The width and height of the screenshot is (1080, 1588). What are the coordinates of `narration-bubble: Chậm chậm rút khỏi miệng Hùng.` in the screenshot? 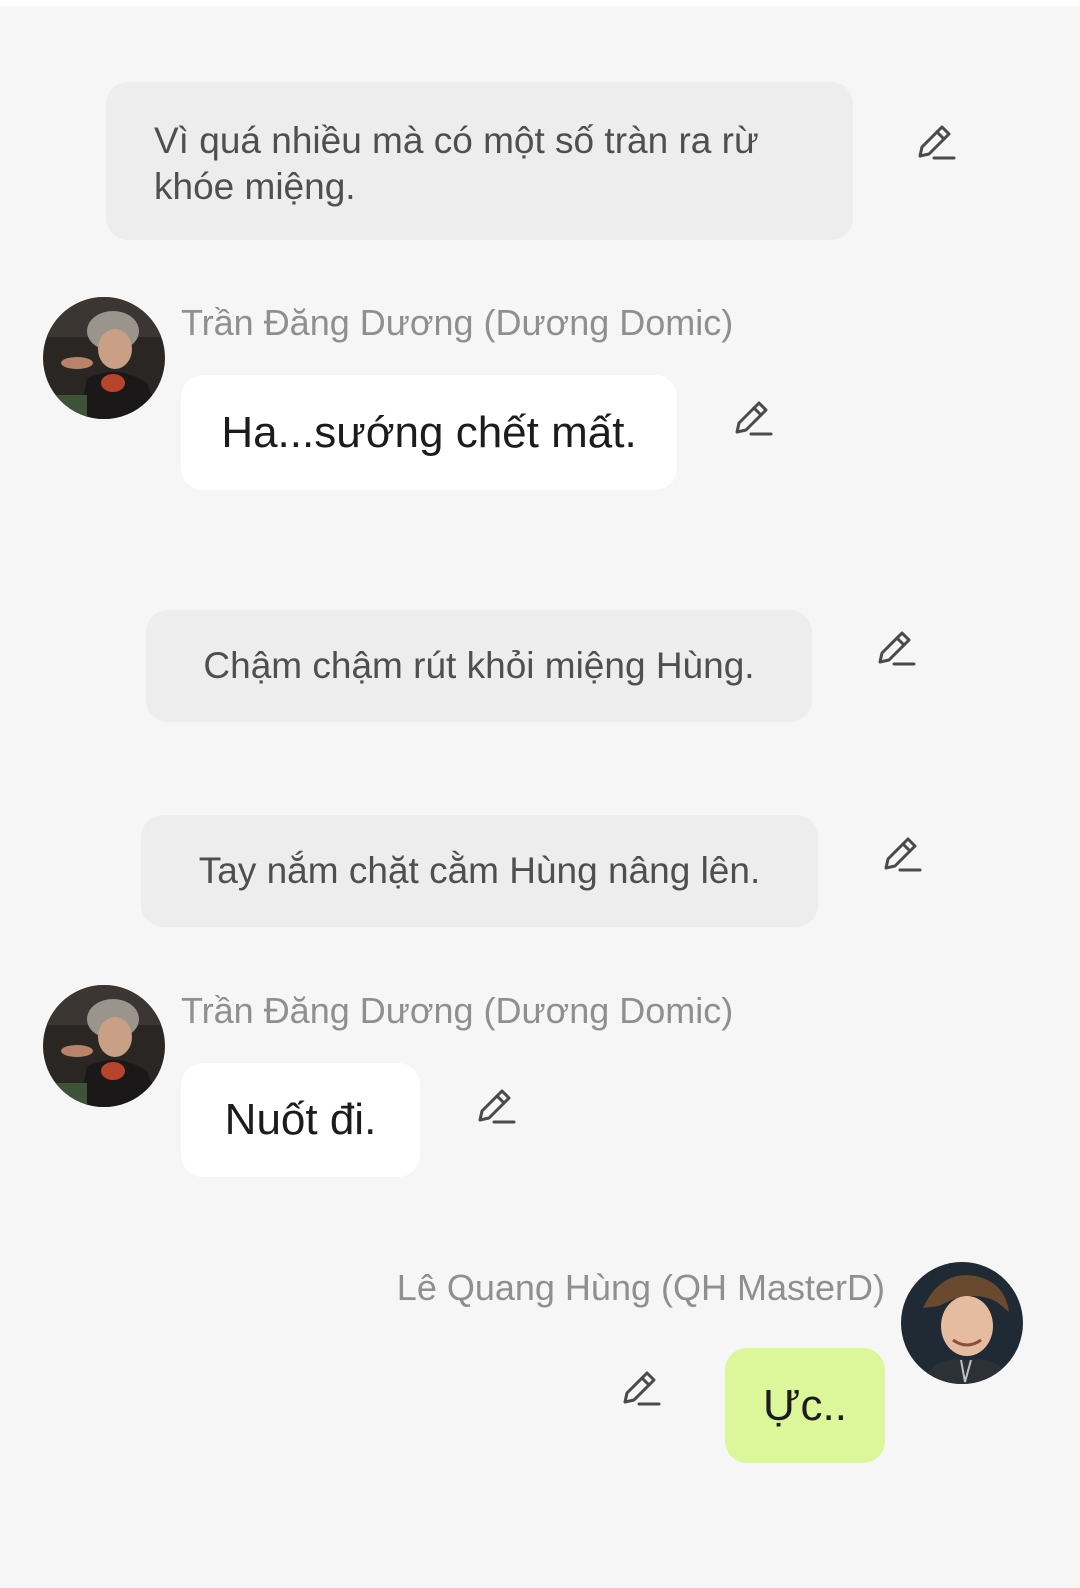 It's located at (479, 666).